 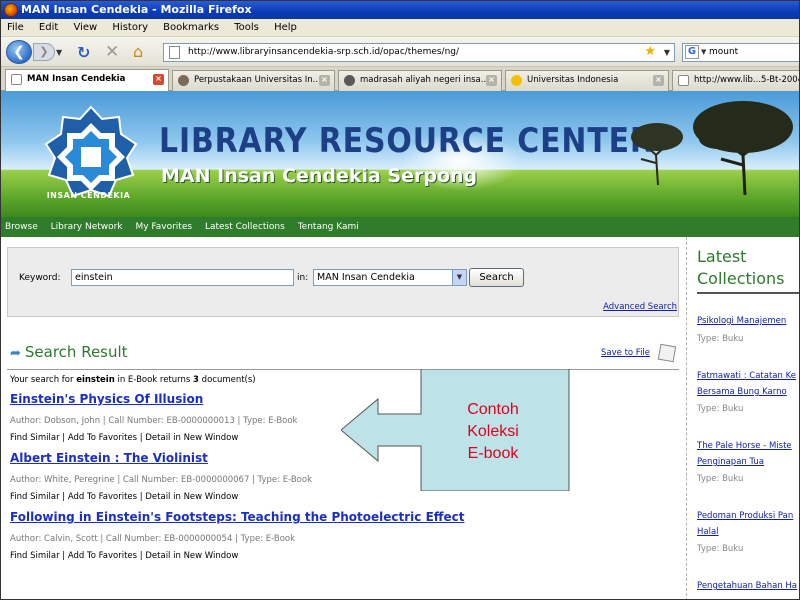 I want to click on advanced-search-link: Advanced Search, so click(x=640, y=307).